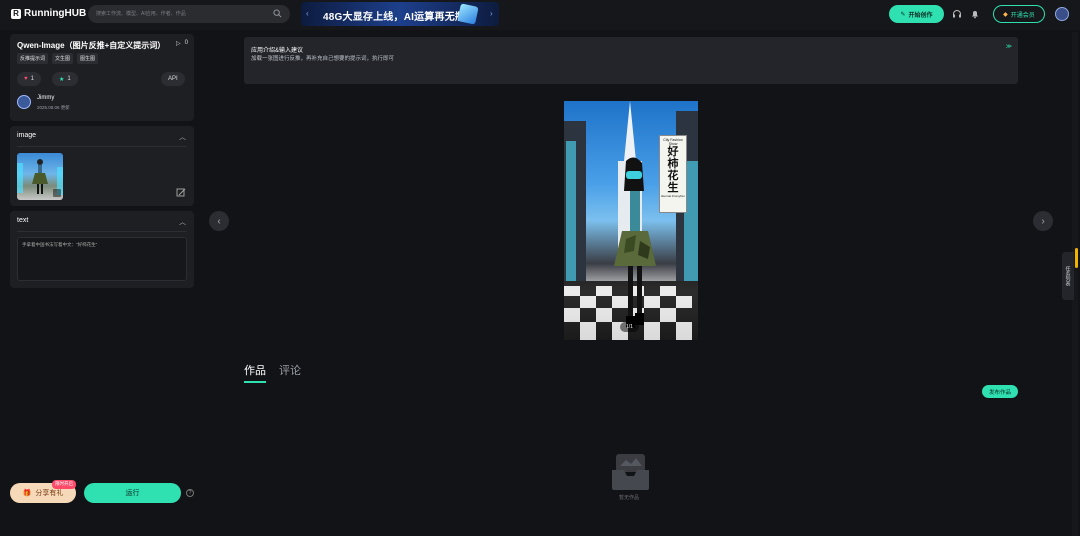 Image resolution: width=1080 pixels, height=536 pixels. Describe the element at coordinates (277, 13) in the screenshot. I see `search-icon` at that location.